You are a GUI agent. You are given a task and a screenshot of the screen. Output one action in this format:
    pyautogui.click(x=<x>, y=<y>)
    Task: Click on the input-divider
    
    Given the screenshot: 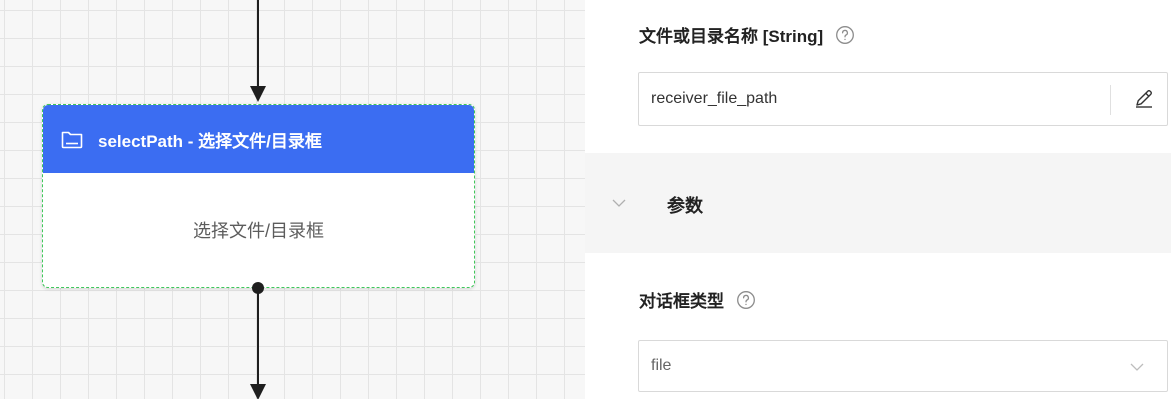 What is the action you would take?
    pyautogui.click(x=1110, y=100)
    